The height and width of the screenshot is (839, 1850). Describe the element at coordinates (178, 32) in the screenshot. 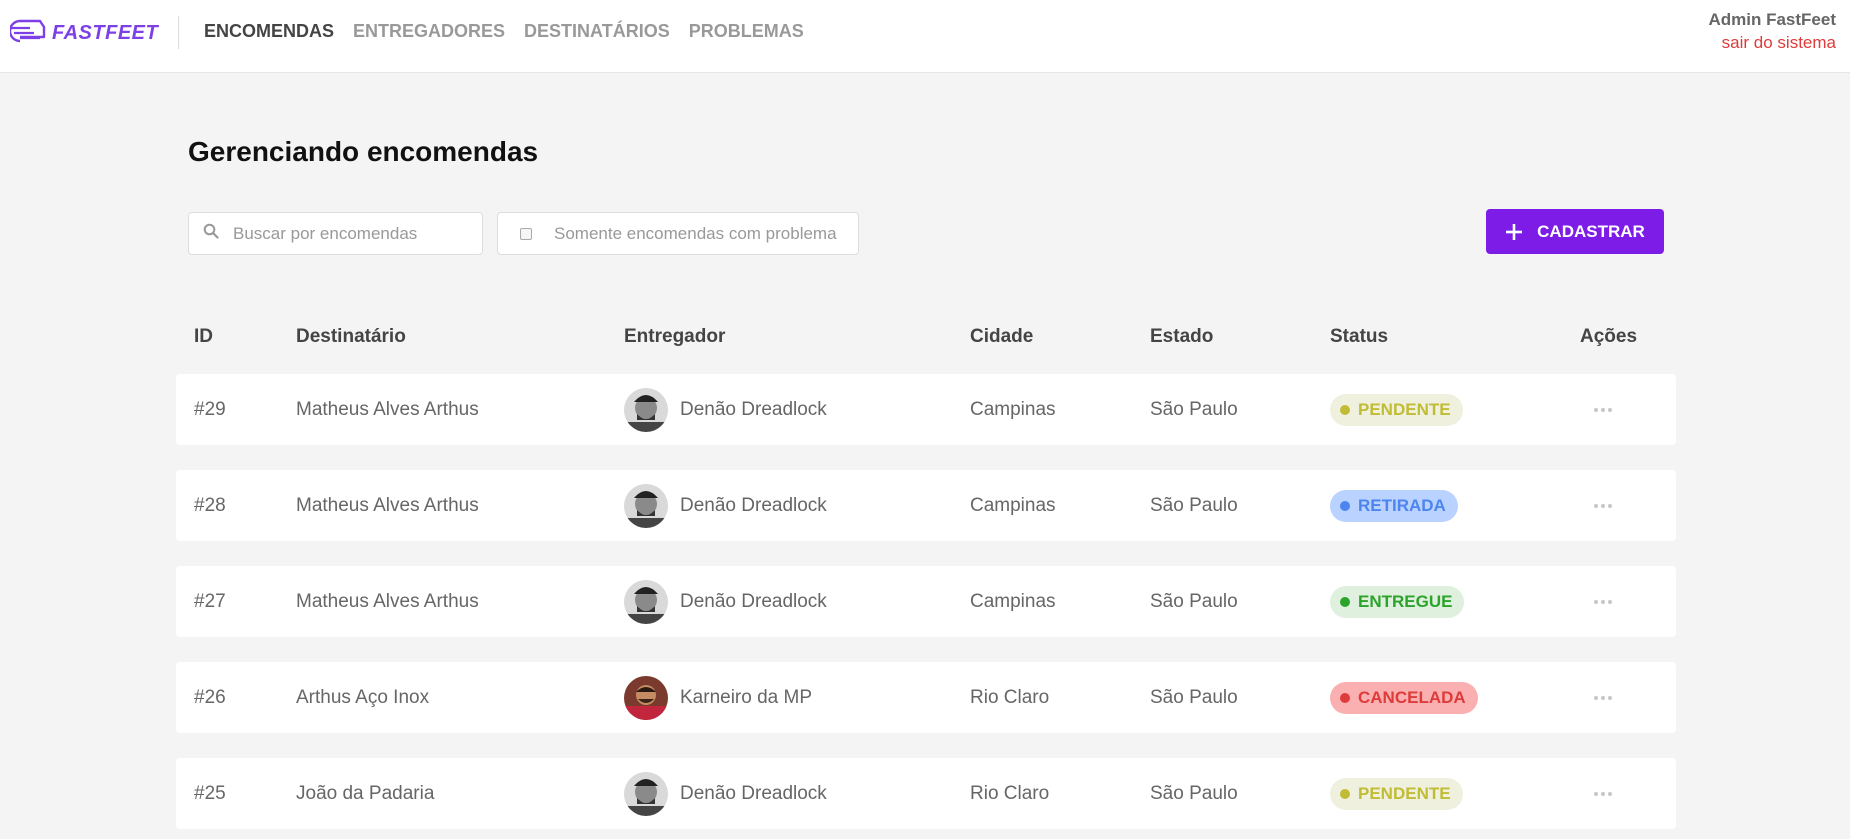

I see `nav-divider` at that location.